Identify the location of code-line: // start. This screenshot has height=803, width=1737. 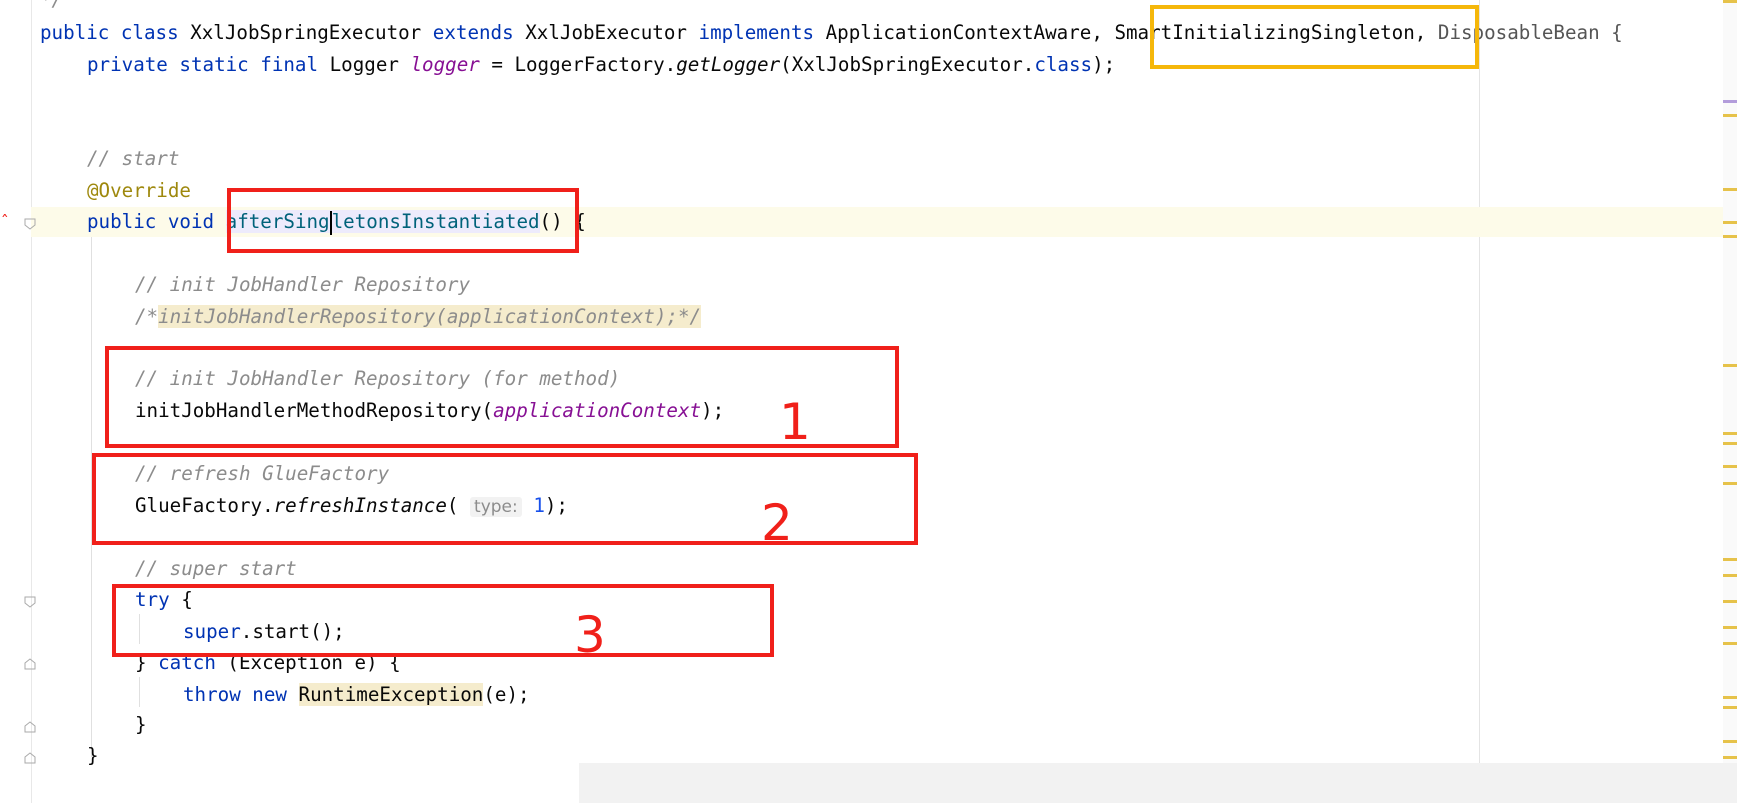
(133, 159).